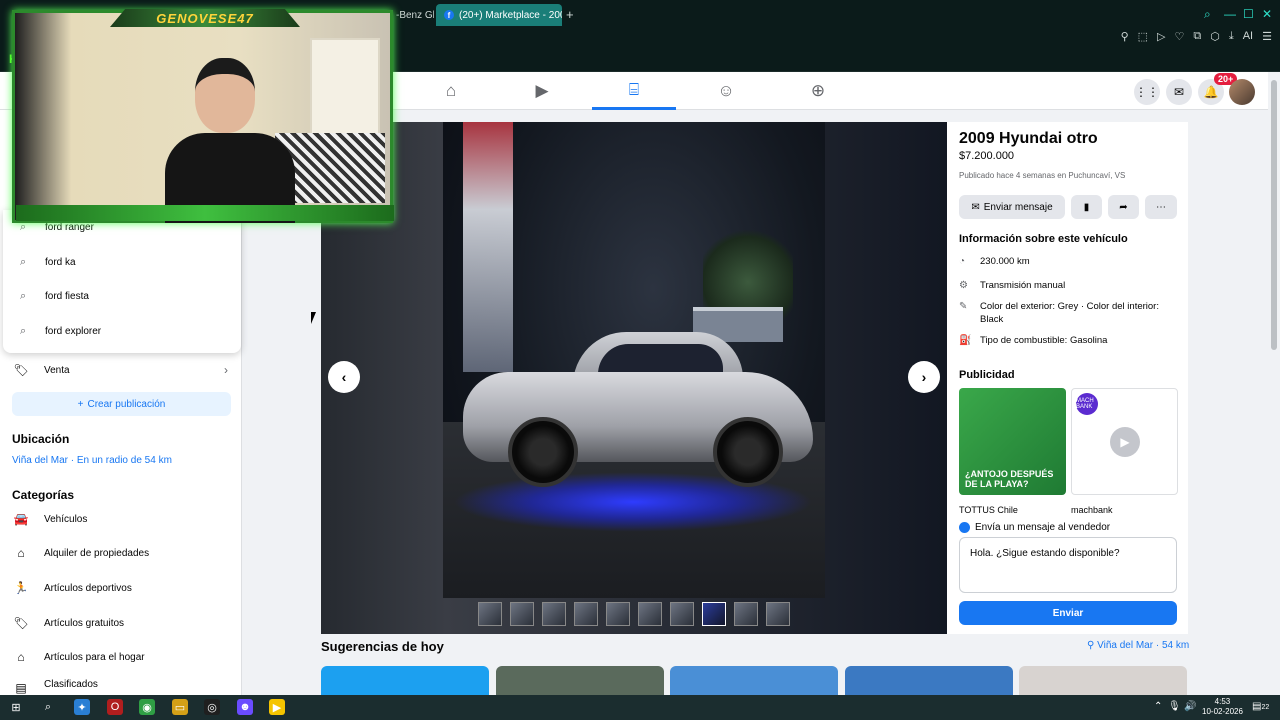 This screenshot has height=720, width=1280. What do you see at coordinates (1231, 36) in the screenshot?
I see `download-icon: ⤓` at bounding box center [1231, 36].